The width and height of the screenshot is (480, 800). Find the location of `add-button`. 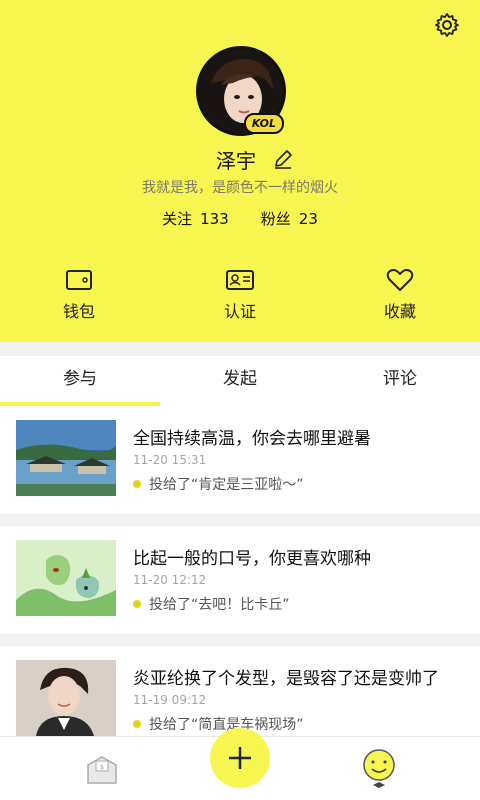

add-button is located at coordinates (240, 758).